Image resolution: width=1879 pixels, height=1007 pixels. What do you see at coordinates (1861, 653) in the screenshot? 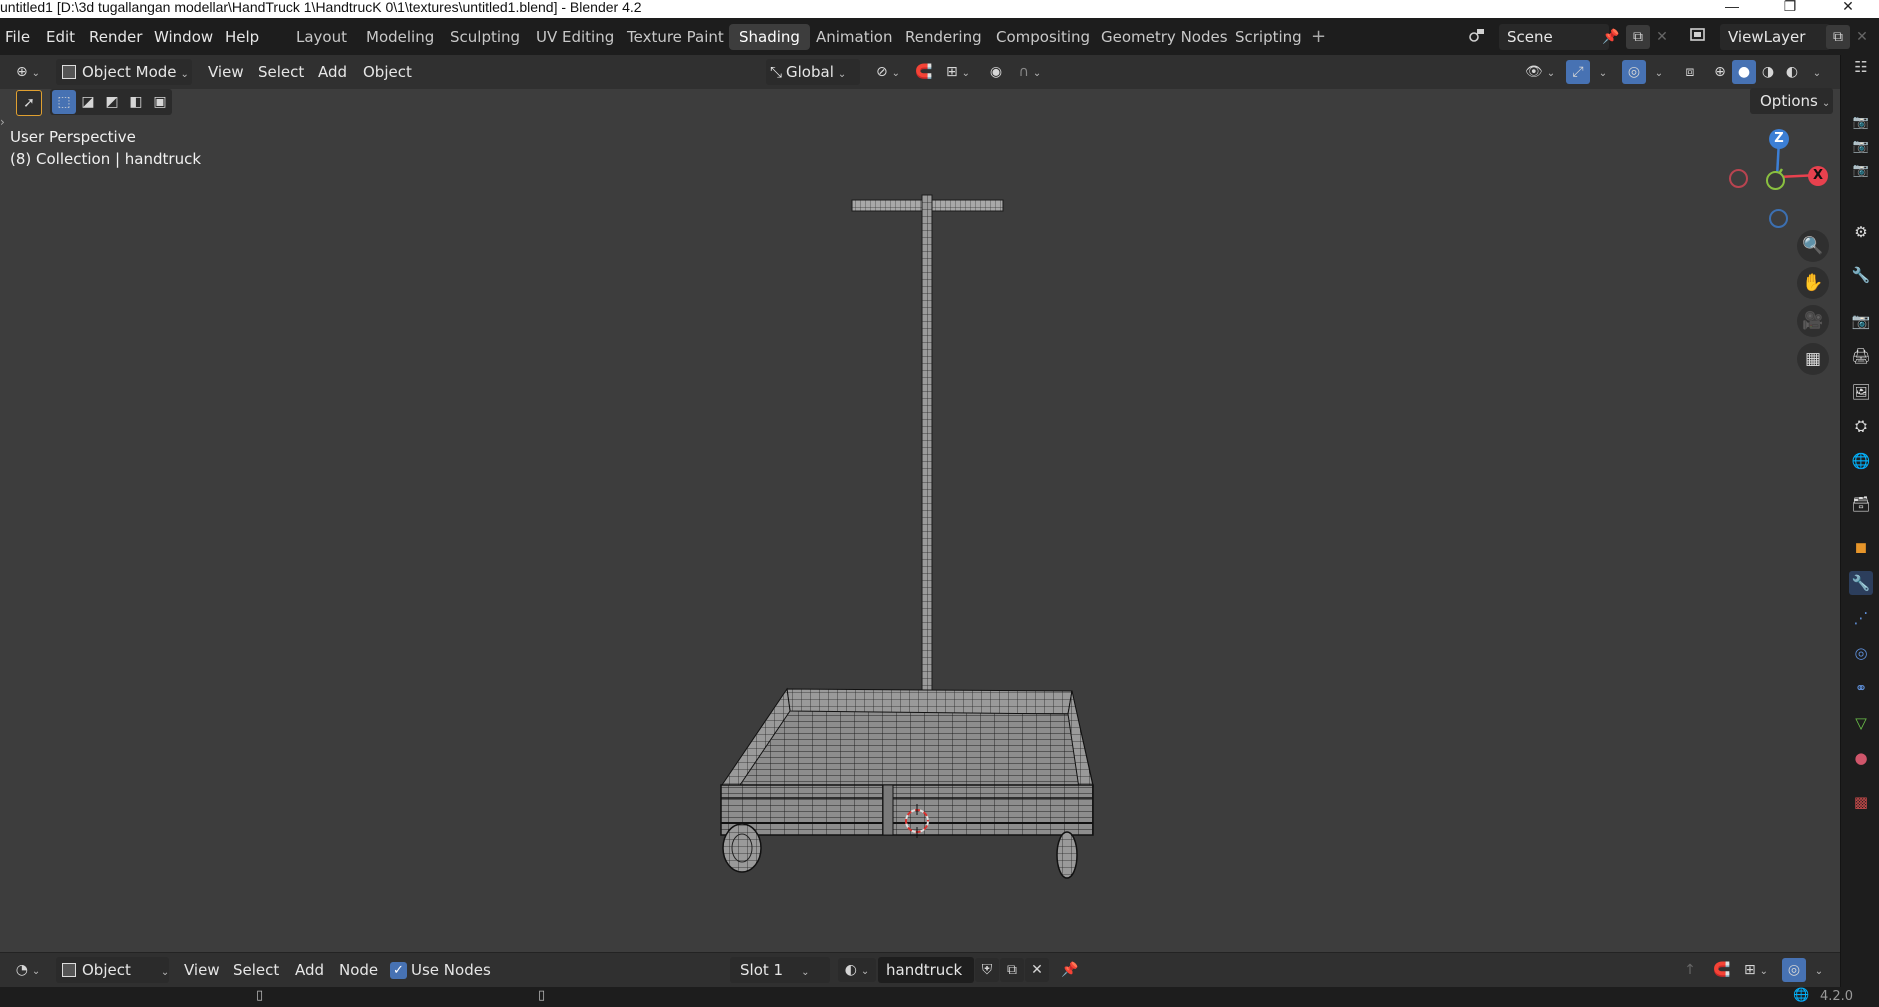
I see `physics-tab-icon: ◎` at bounding box center [1861, 653].